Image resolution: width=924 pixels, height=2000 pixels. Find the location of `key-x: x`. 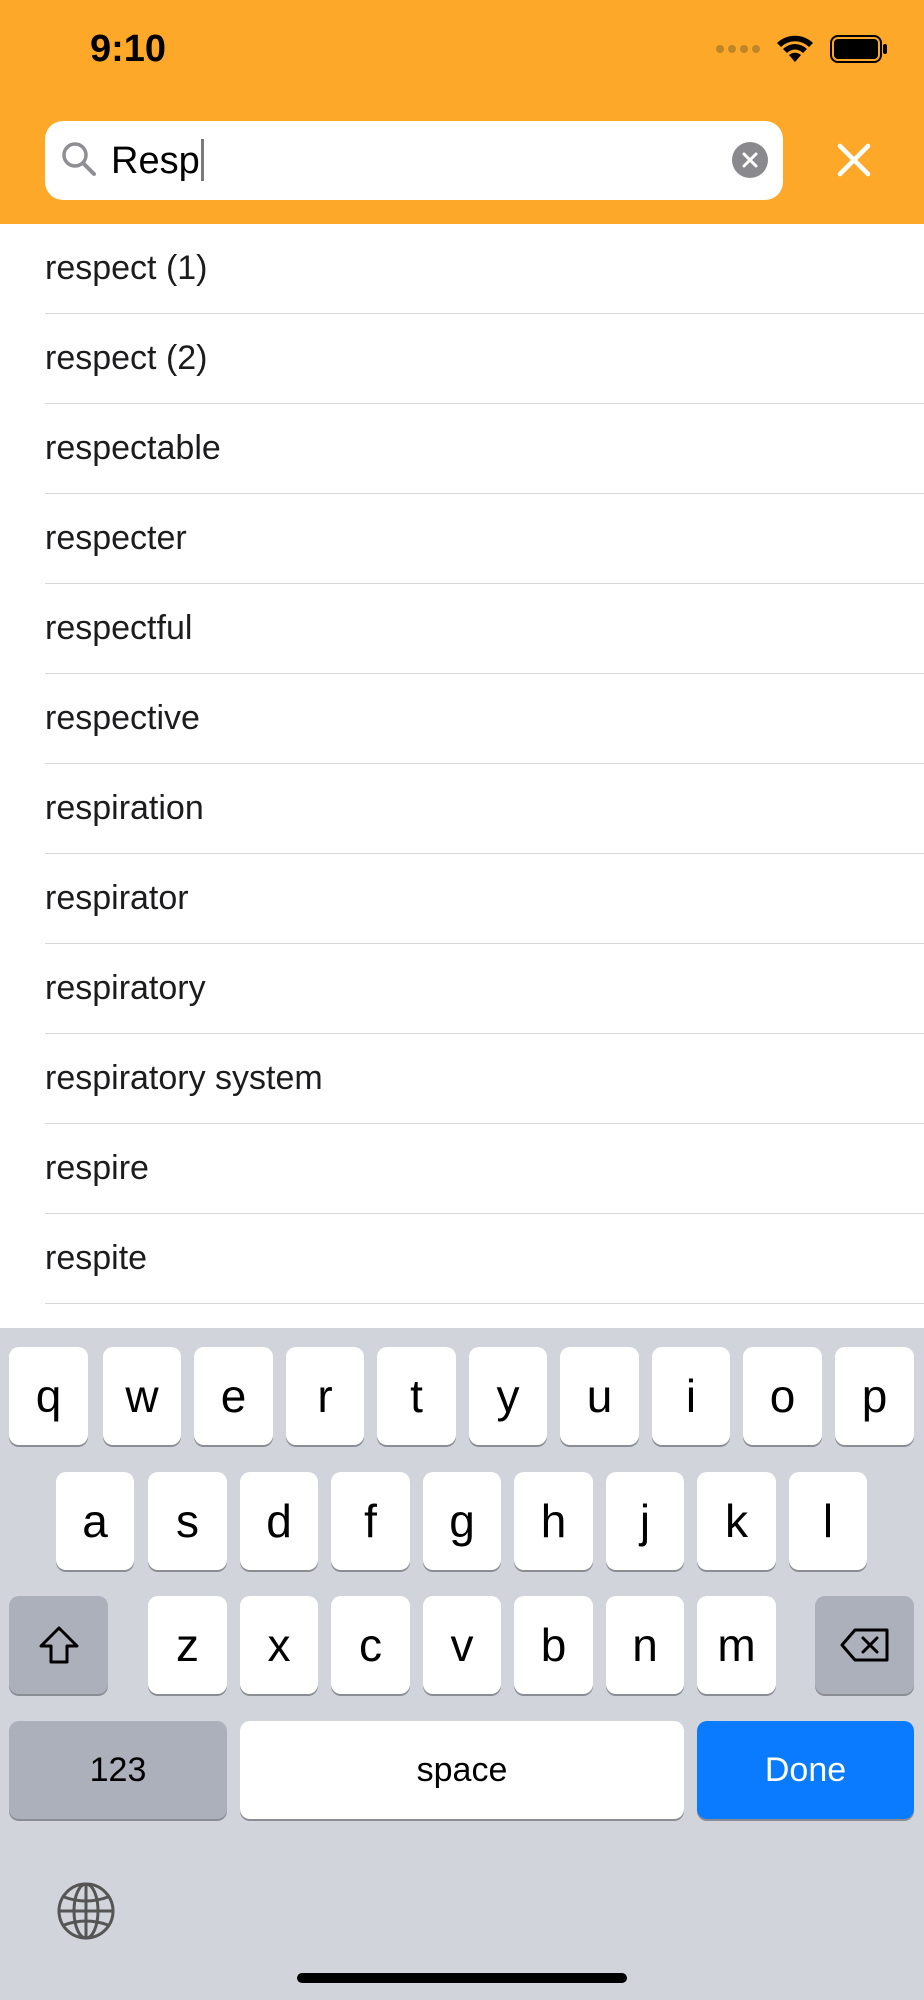

key-x: x is located at coordinates (279, 1645).